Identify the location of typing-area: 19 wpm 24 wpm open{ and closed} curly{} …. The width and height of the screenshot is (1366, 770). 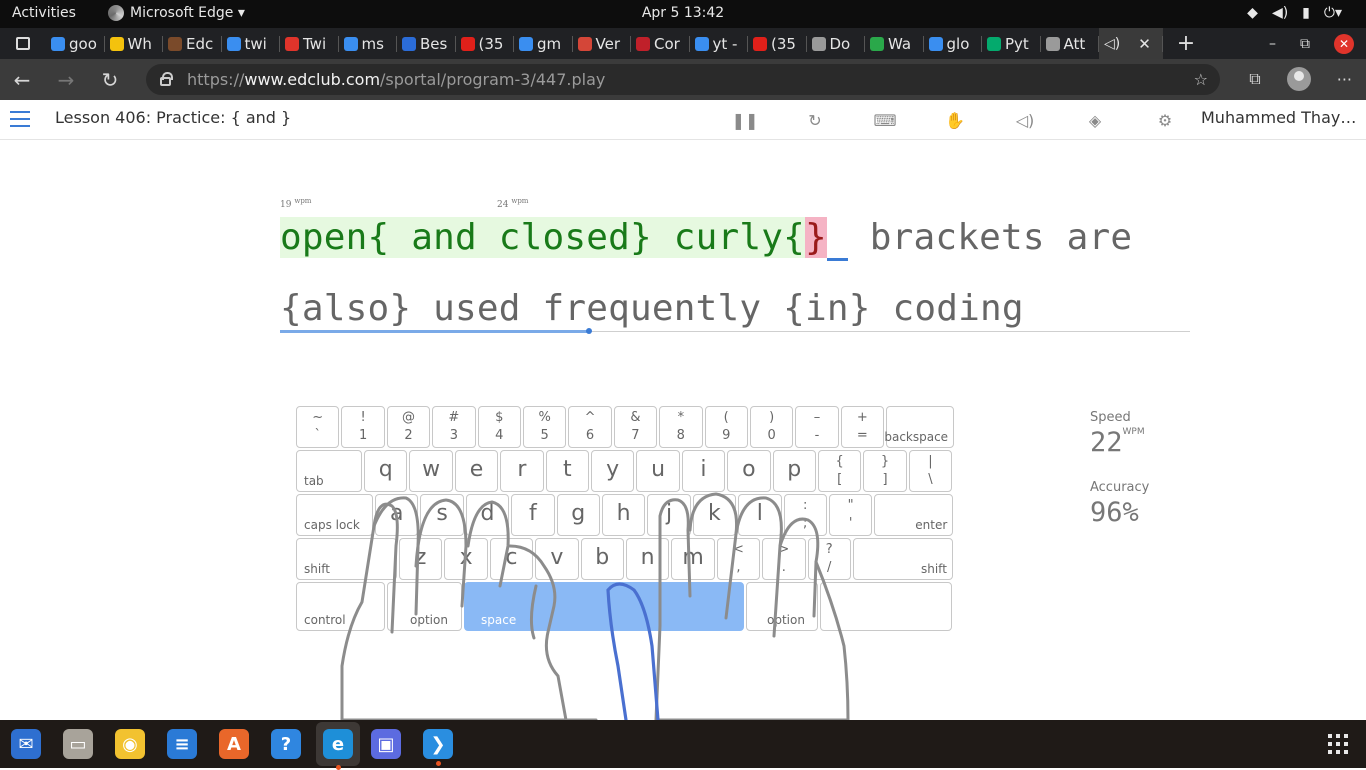
(735, 267).